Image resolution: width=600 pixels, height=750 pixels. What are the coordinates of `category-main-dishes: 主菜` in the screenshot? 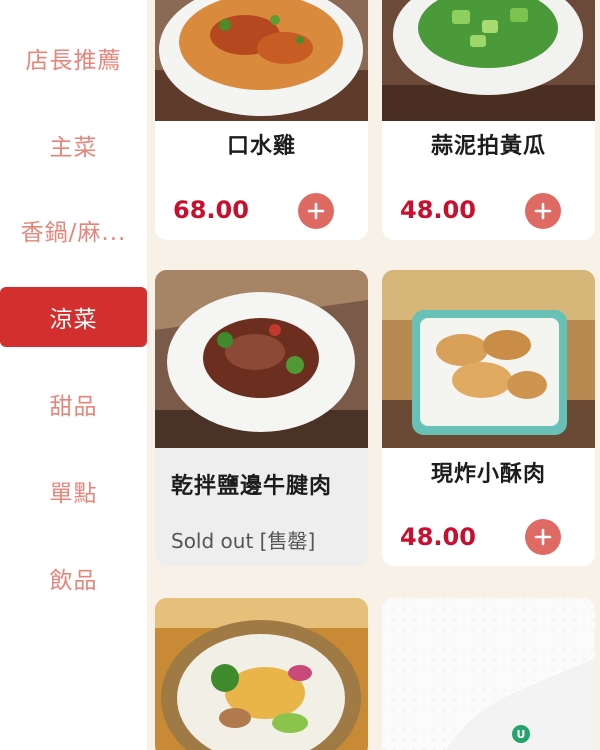 It's located at (73, 145).